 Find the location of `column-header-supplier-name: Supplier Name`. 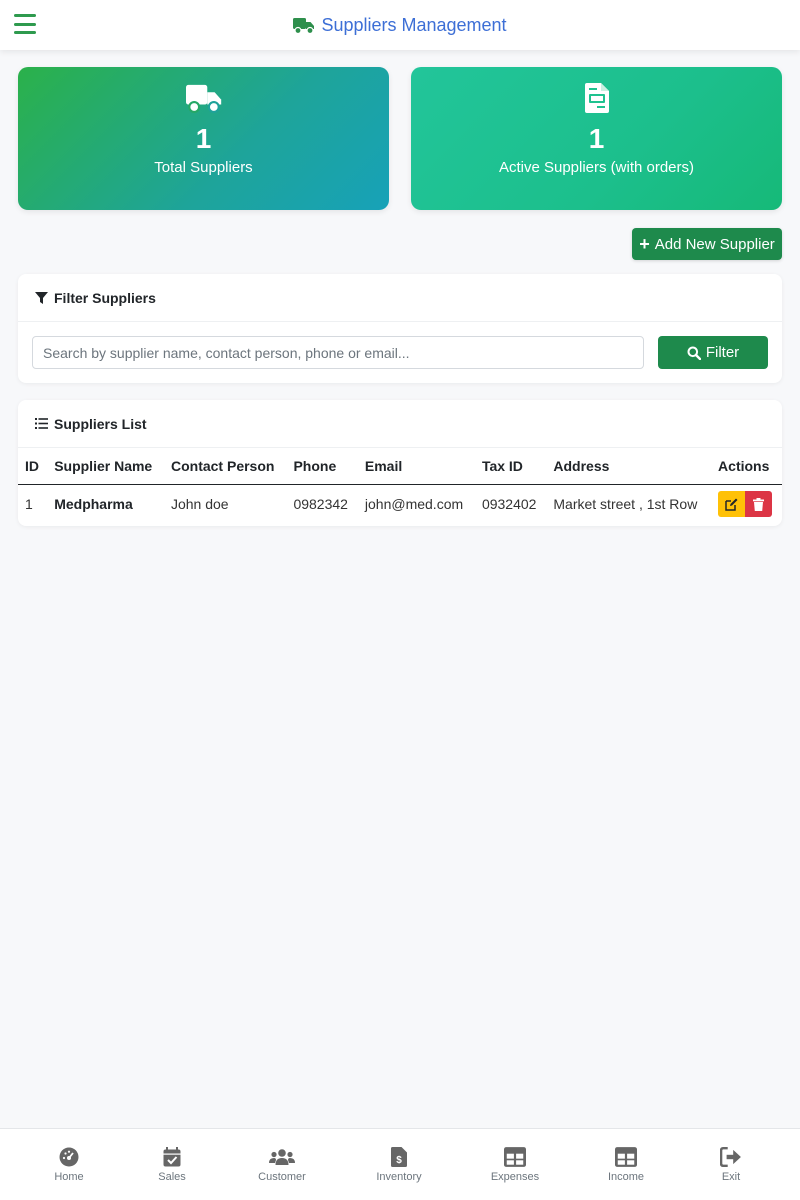

column-header-supplier-name: Supplier Name is located at coordinates (105, 466).